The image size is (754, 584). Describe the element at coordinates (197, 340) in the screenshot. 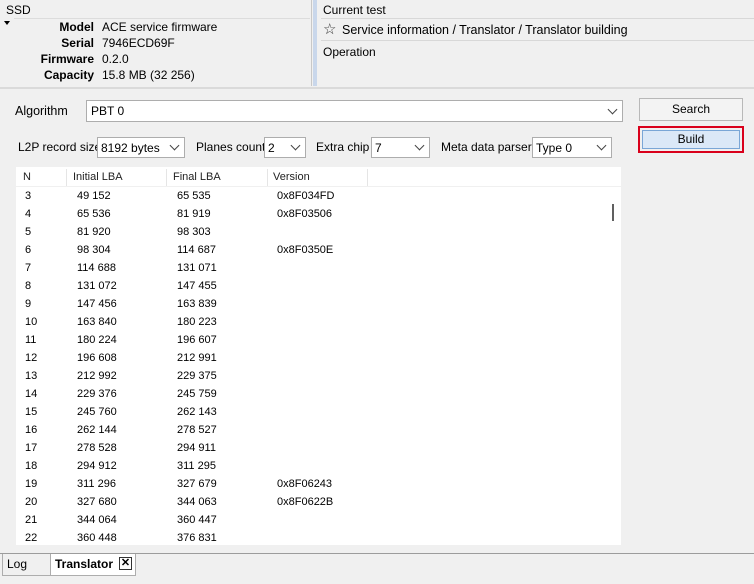

I see `cell-final-lba: 196 607` at that location.